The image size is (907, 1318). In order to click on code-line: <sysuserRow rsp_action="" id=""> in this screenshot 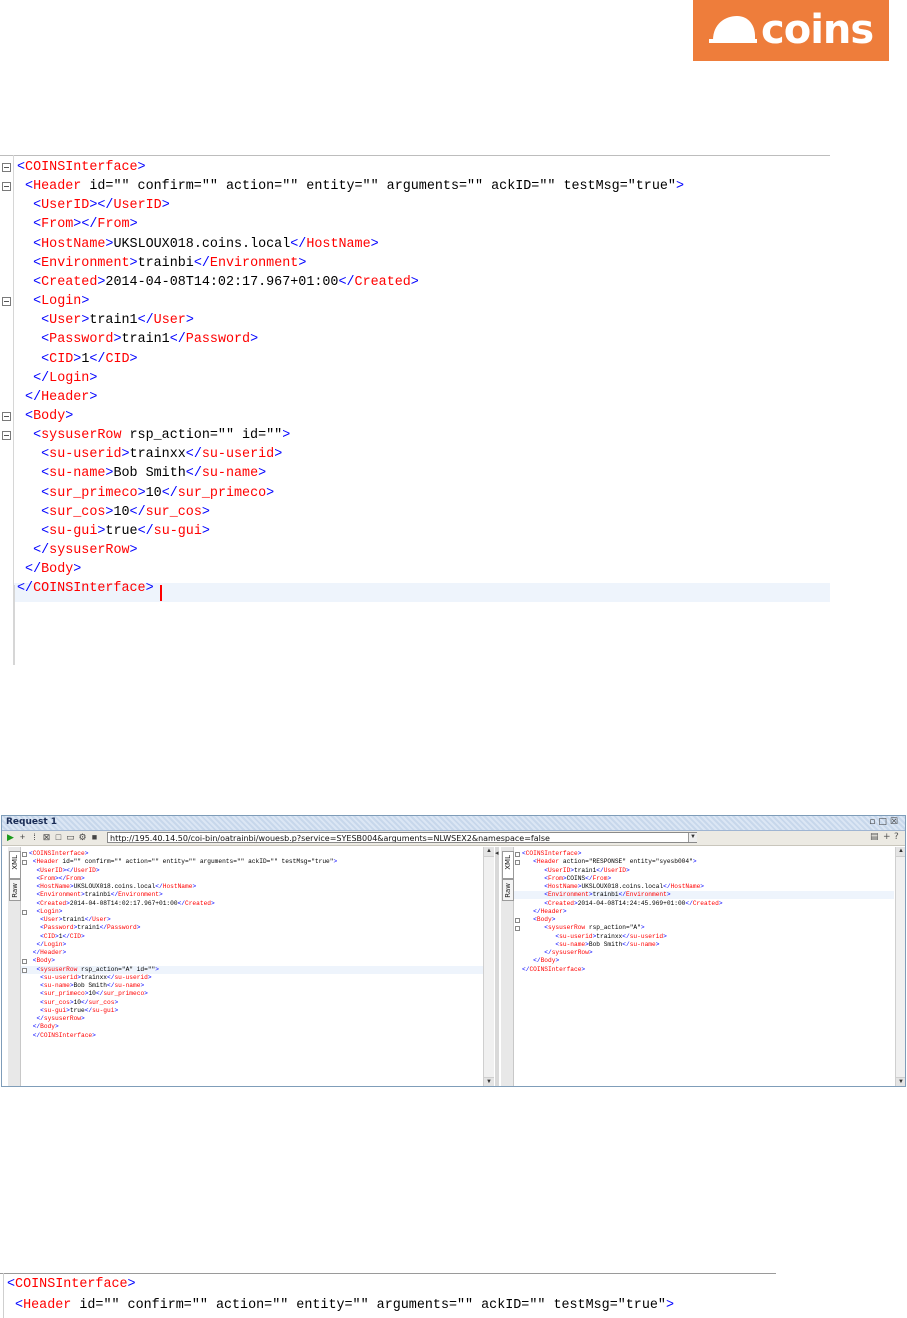, I will do `click(162, 436)`.